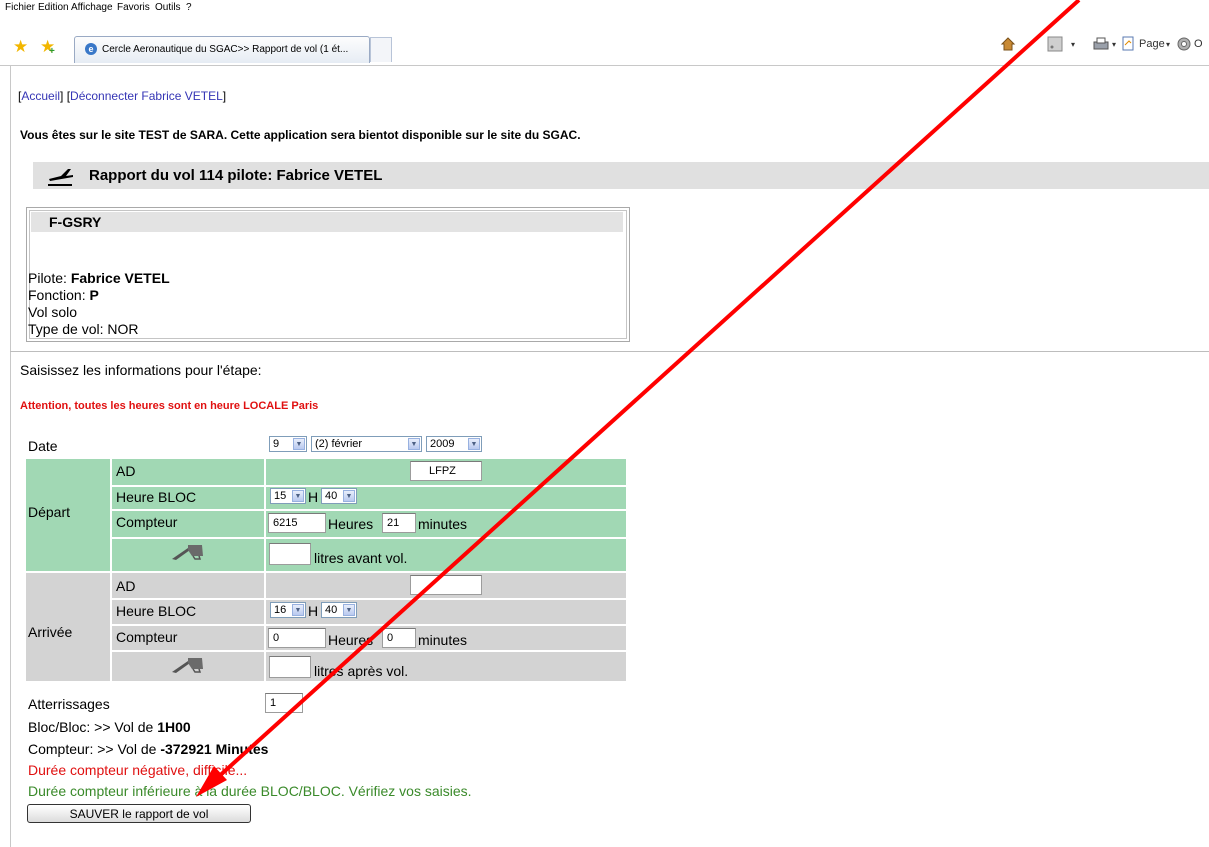 Image resolution: width=1209 pixels, height=847 pixels. I want to click on arrivee-bloc-hour-select: 16 ▼, so click(288, 610).